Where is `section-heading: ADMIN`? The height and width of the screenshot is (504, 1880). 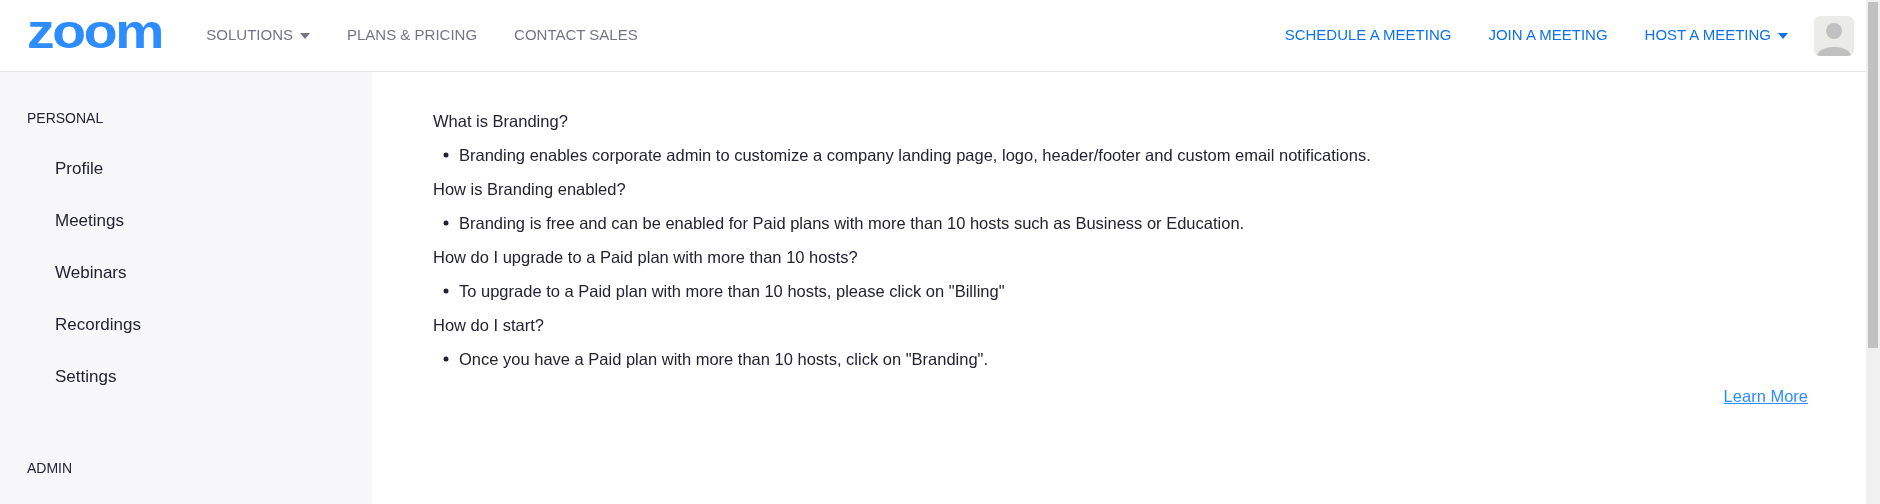 section-heading: ADMIN is located at coordinates (50, 468).